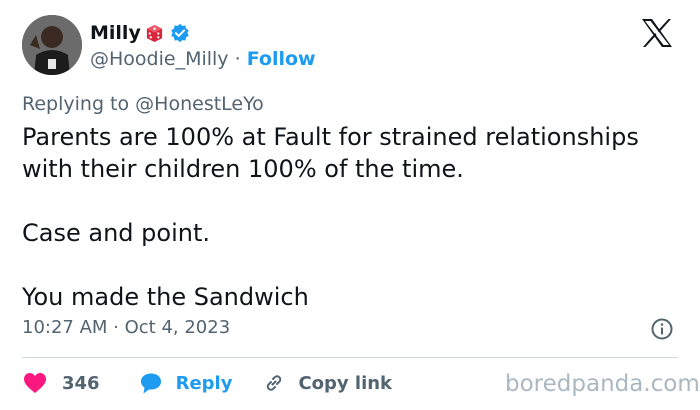 The height and width of the screenshot is (410, 700). Describe the element at coordinates (126, 327) in the screenshot. I see `tweet-timestamp: 10:27 AM · Oct 4, 2023` at that location.